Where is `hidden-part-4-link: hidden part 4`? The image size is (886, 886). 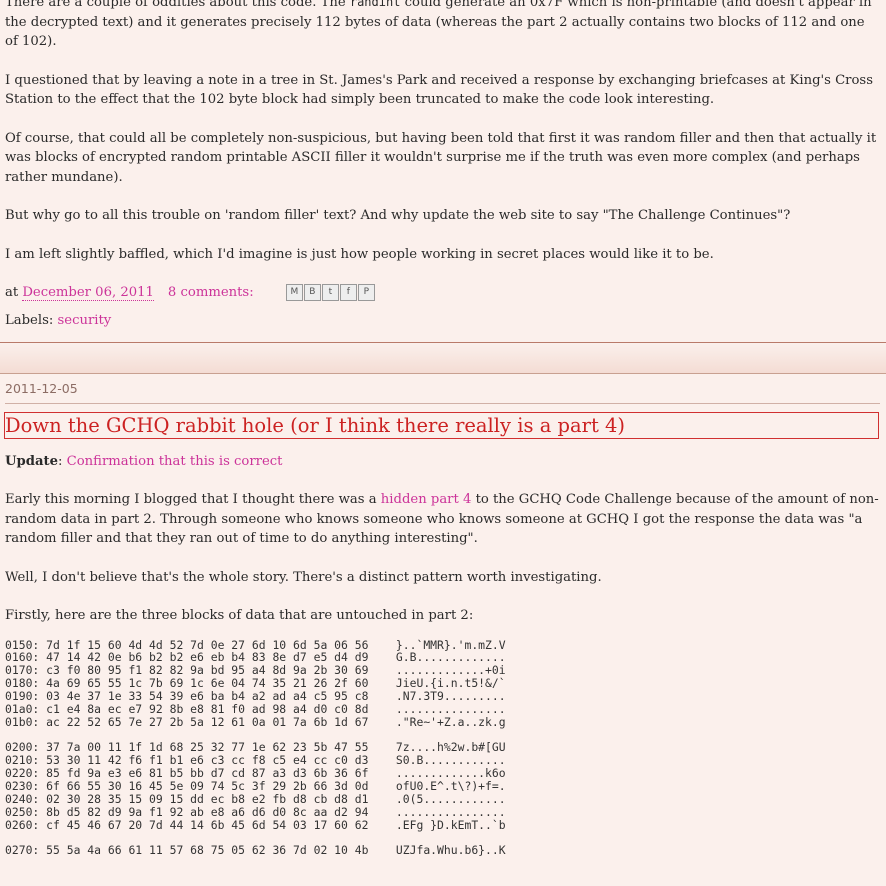
hidden-part-4-link: hidden part 4 is located at coordinates (426, 499).